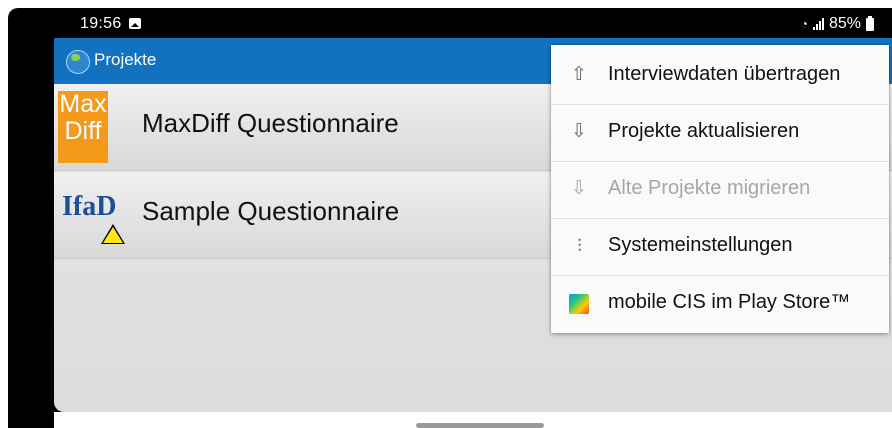 The image size is (892, 428). I want to click on menu-item-system-settings: ⫶ Systemeinstellungen, so click(720, 247).